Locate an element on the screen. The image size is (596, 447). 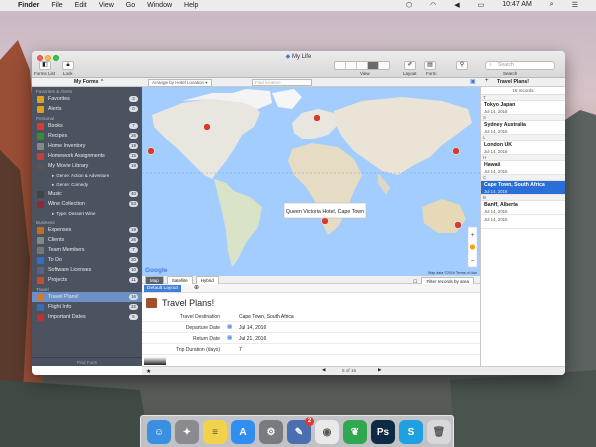
layout-tab-default: Default Layout is located at coordinates (162, 288).